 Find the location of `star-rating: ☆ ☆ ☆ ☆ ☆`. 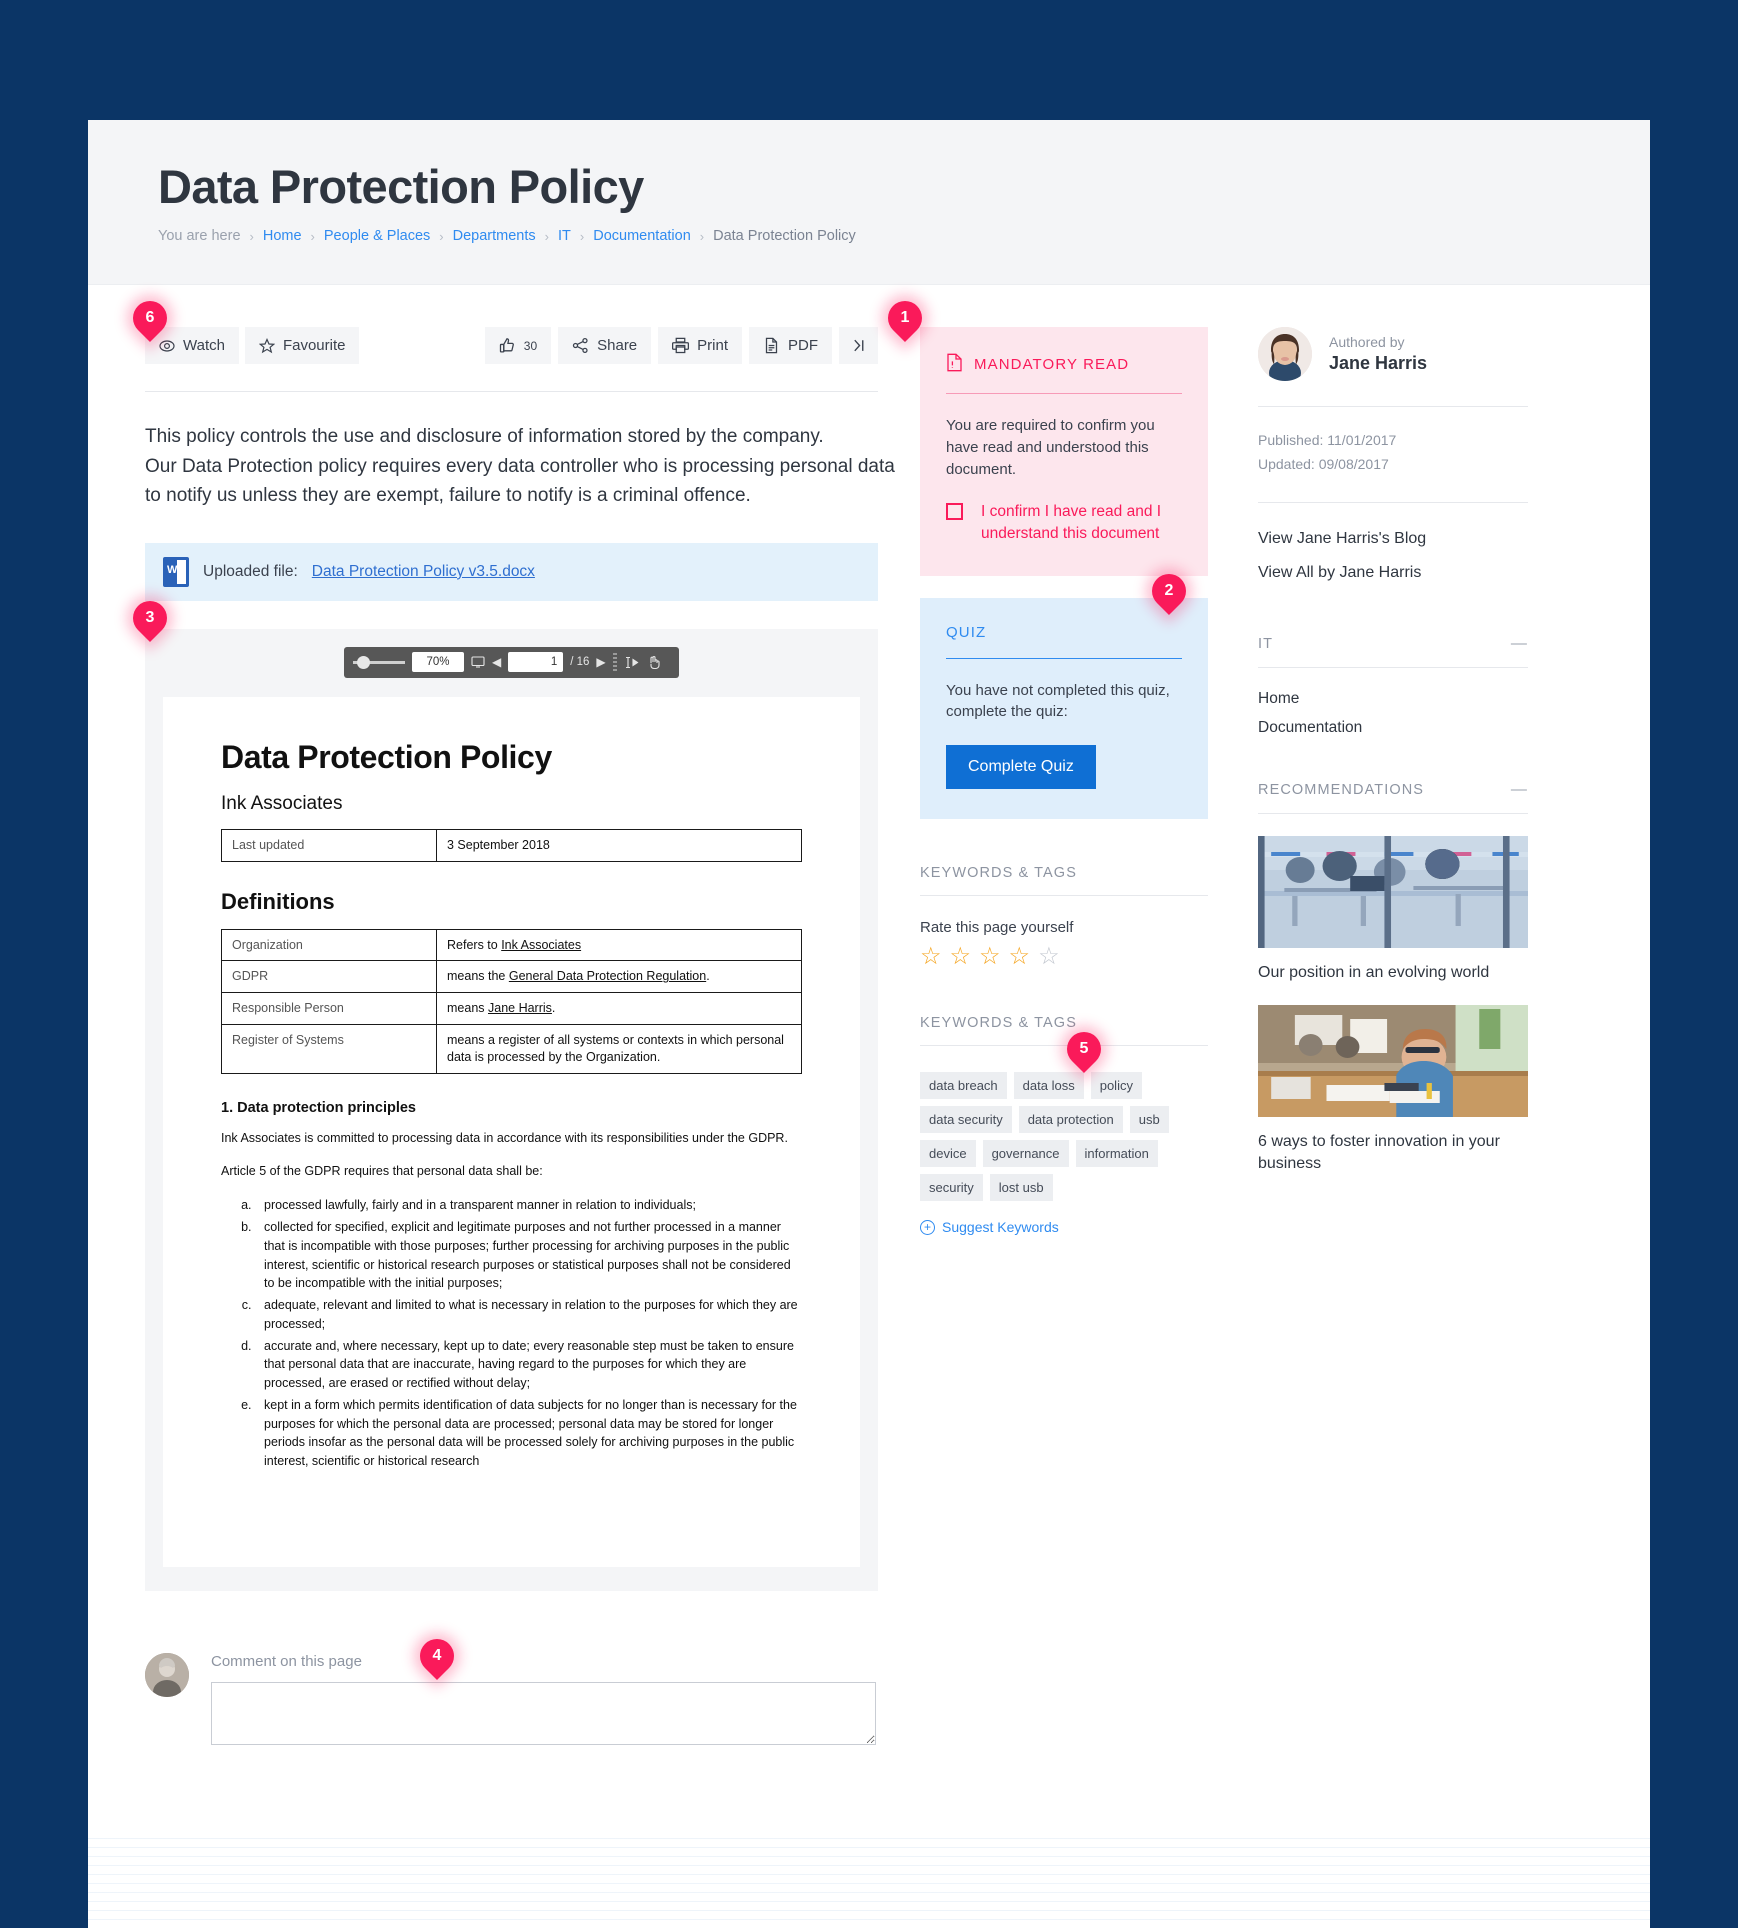

star-rating: ☆ ☆ ☆ ☆ ☆ is located at coordinates (1064, 957).